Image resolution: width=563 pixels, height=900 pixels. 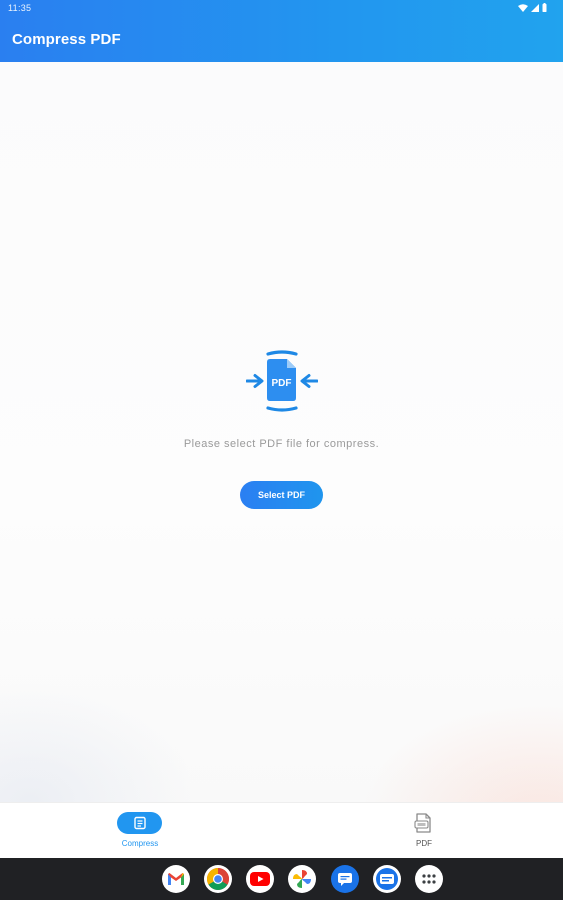 I want to click on status-time: 11:35, so click(x=20, y=8).